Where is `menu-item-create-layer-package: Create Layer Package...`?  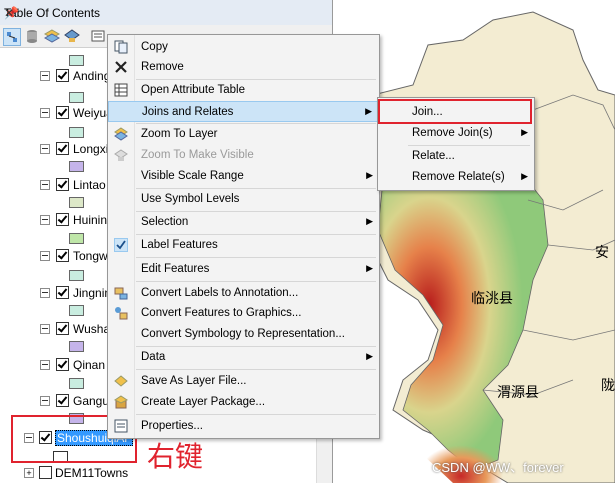 menu-item-create-layer-package: Create Layer Package... is located at coordinates (243, 402).